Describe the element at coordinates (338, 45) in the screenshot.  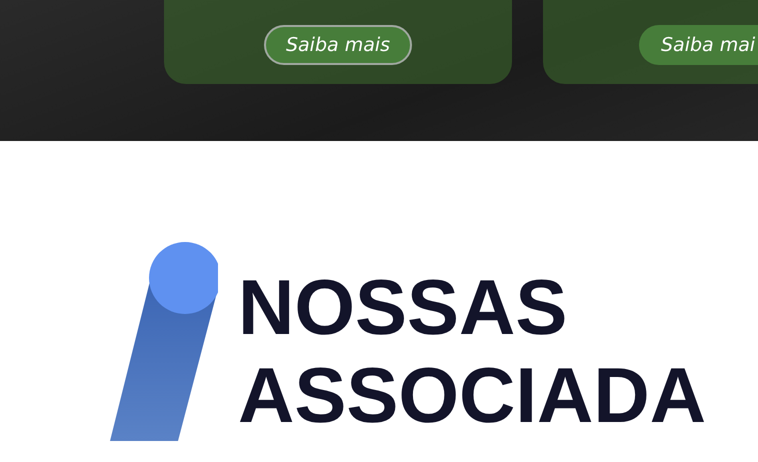
I see `saiba-mais-button: Saiba mais` at that location.